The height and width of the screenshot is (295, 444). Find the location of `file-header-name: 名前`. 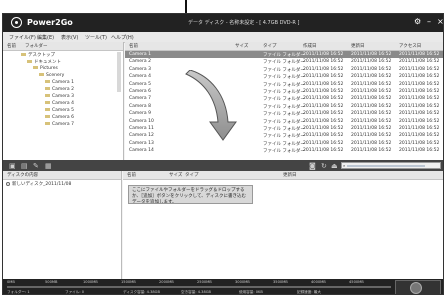

file-header-name: 名前 is located at coordinates (133, 46).